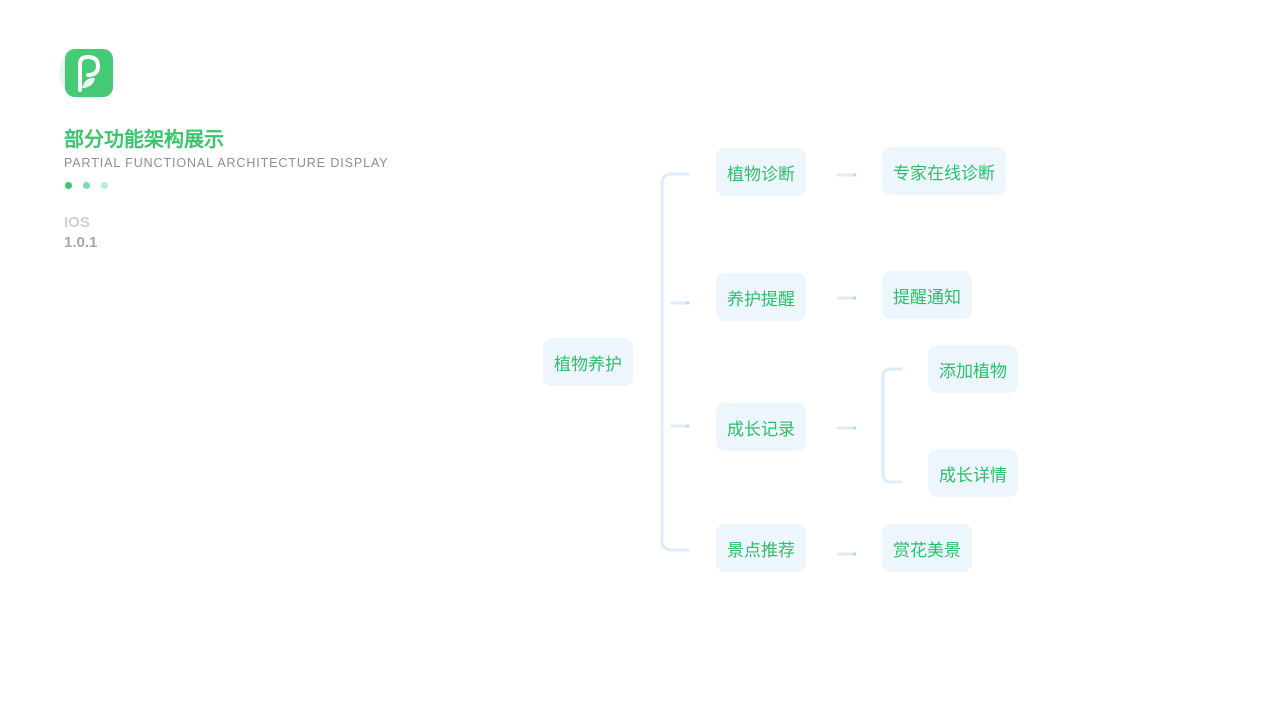 This screenshot has height=720, width=1280. What do you see at coordinates (761, 172) in the screenshot?
I see `node-plant-diagnosis: 植物诊断` at bounding box center [761, 172].